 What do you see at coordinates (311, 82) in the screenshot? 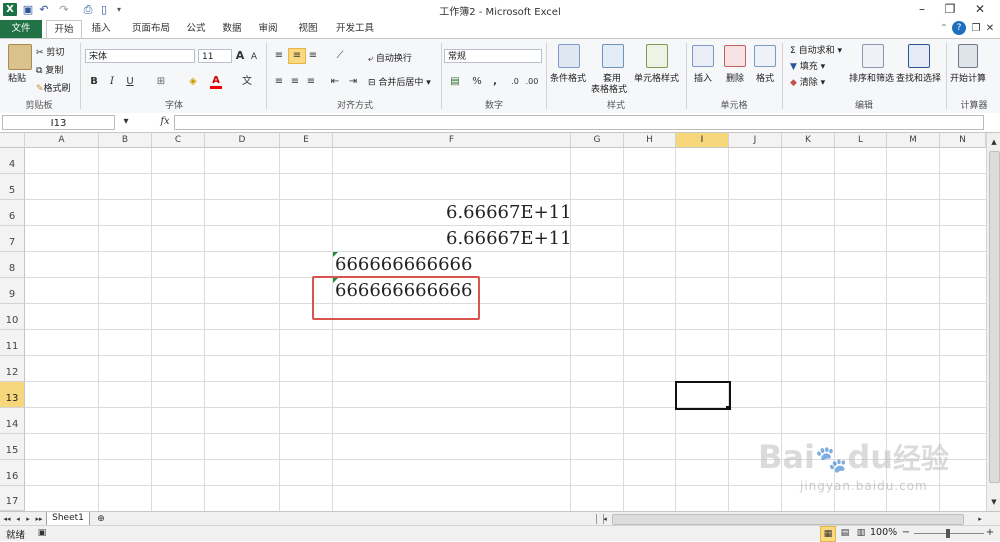
I see `align-right-icon: ≡` at bounding box center [311, 82].